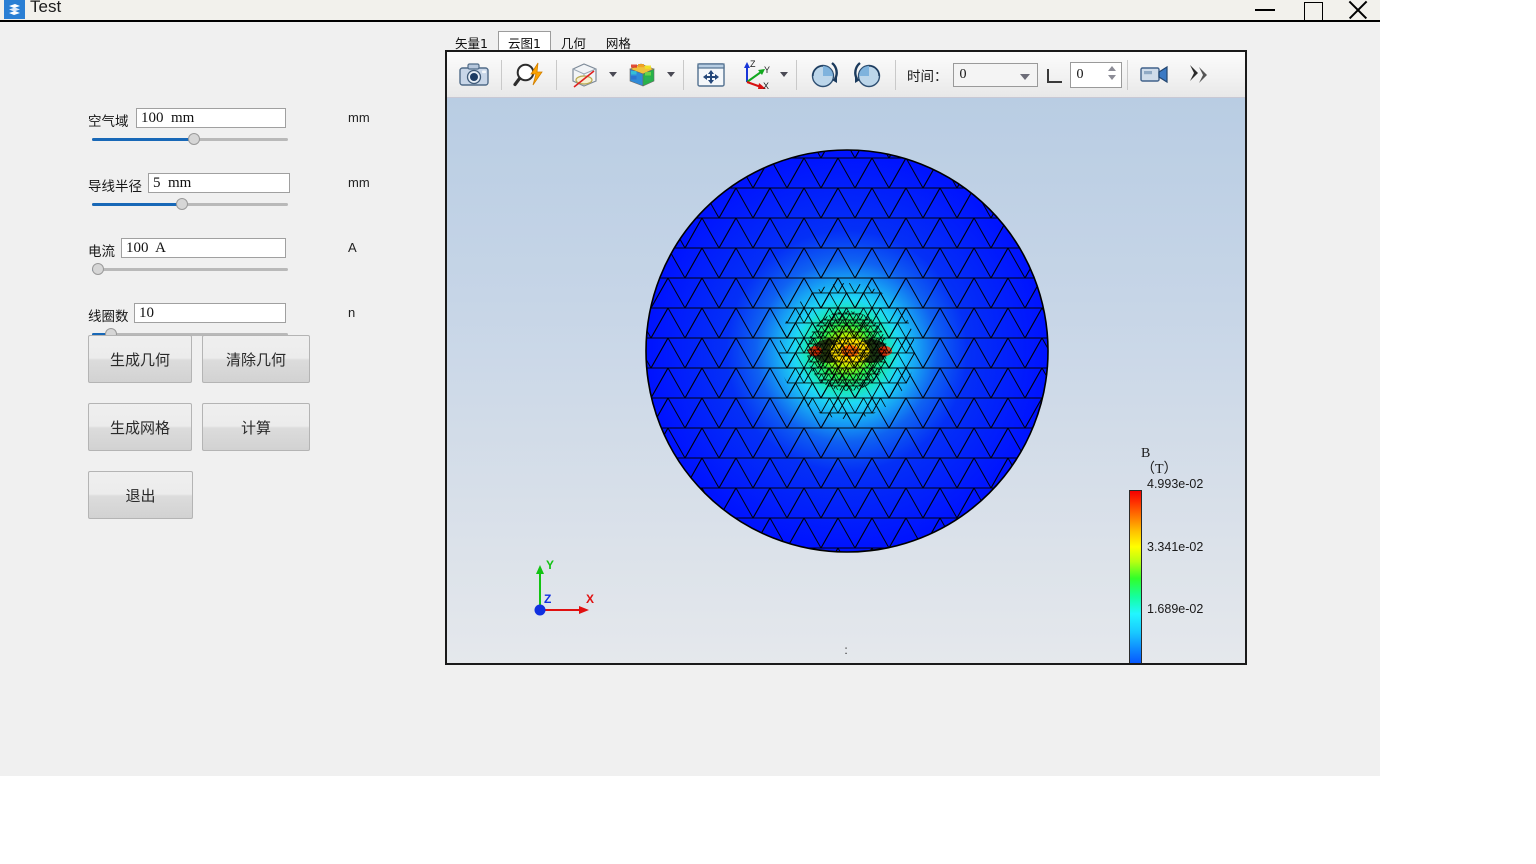 The width and height of the screenshot is (1536, 864). What do you see at coordinates (963, 74) in the screenshot?
I see `time-dropdown-value: 0` at bounding box center [963, 74].